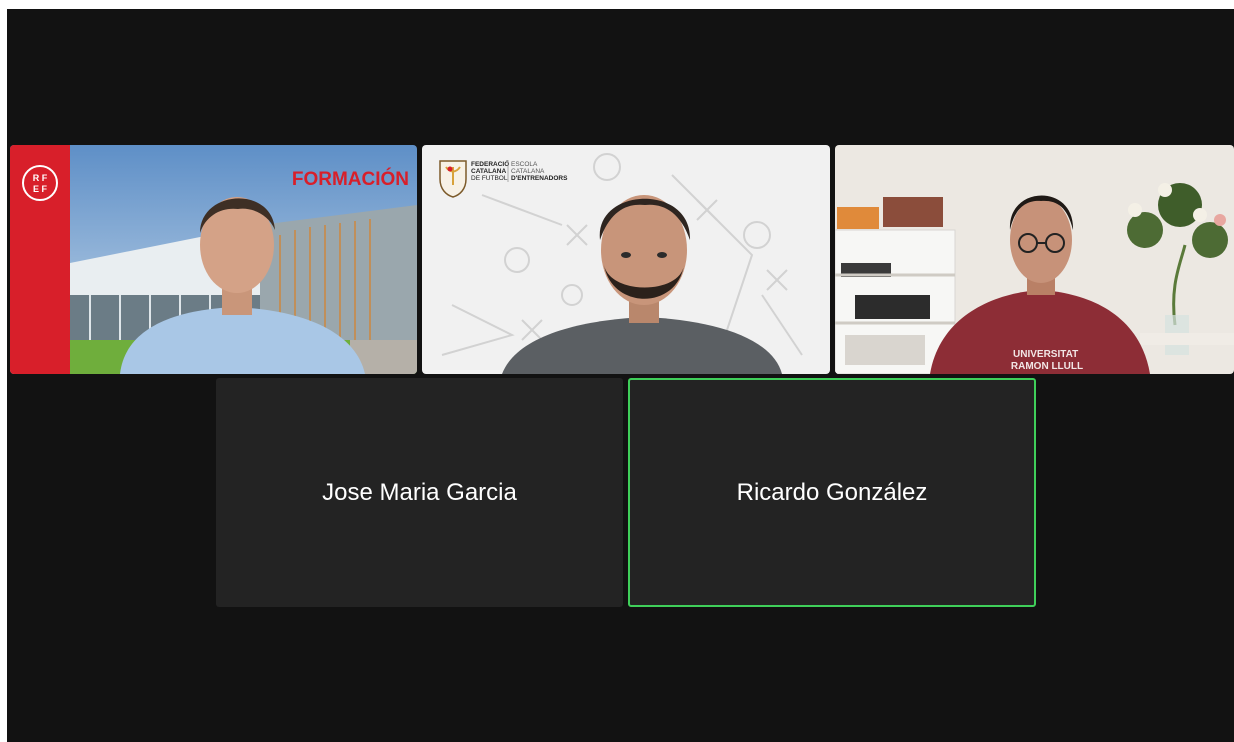 The width and height of the screenshot is (1234, 742). I want to click on svg-text: R F, so click(40, 178).